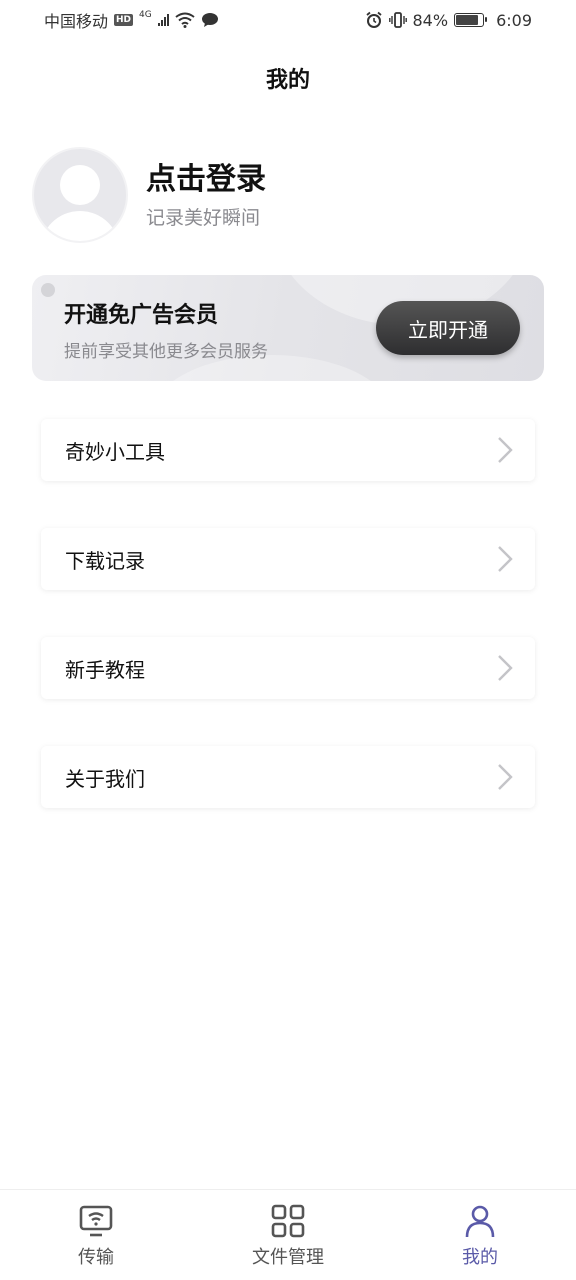 This screenshot has height=1280, width=576. I want to click on login-subtitle: 记录美好瞬间, so click(203, 217).